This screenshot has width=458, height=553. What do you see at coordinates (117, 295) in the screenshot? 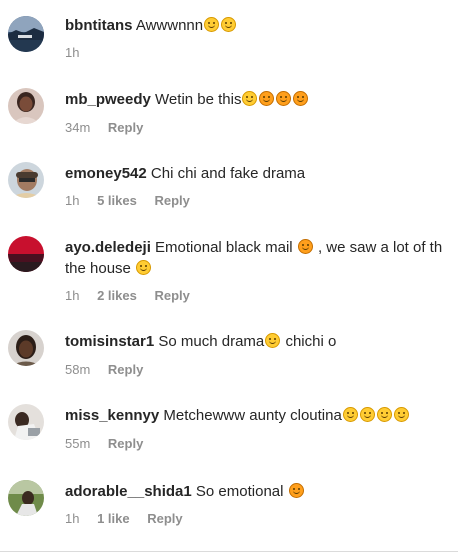
I see `likes-count: 2 likes` at bounding box center [117, 295].